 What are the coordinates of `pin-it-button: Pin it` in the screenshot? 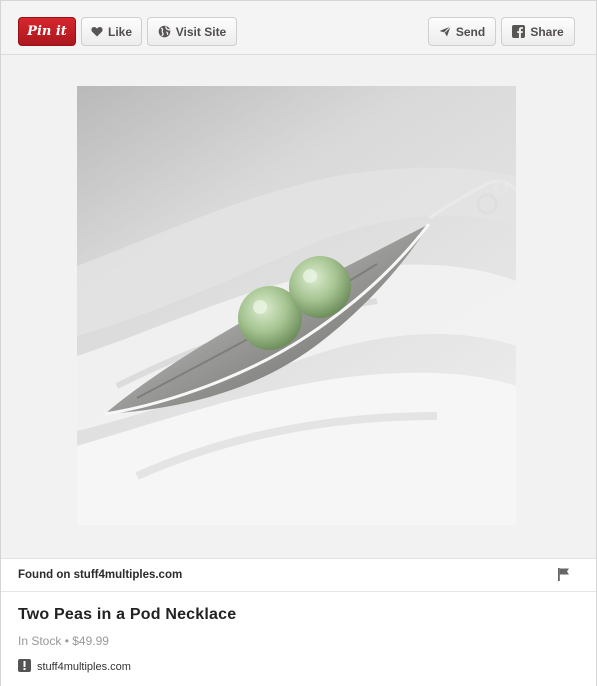 It's located at (47, 31).